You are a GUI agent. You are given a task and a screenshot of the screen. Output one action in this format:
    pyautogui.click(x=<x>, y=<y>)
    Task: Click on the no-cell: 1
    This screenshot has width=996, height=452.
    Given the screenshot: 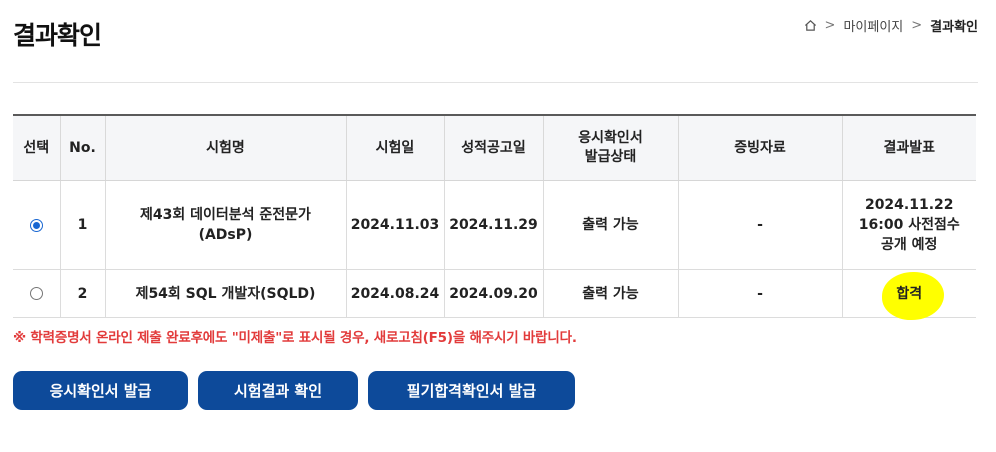 What is the action you would take?
    pyautogui.click(x=82, y=225)
    